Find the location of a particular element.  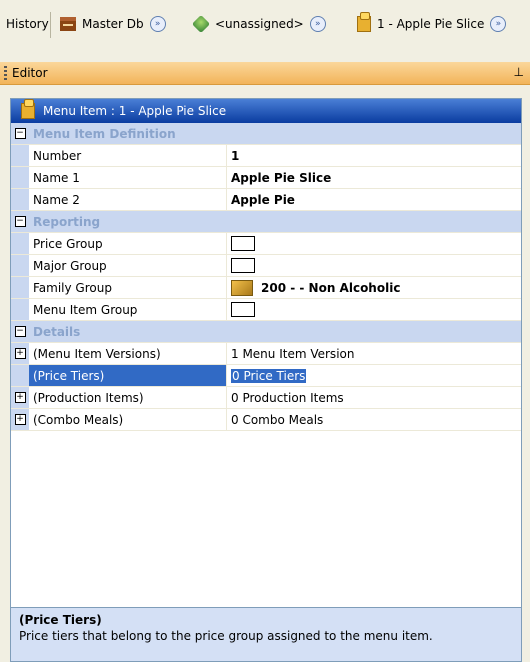

property-value: 0 Combo Meals is located at coordinates (374, 419).